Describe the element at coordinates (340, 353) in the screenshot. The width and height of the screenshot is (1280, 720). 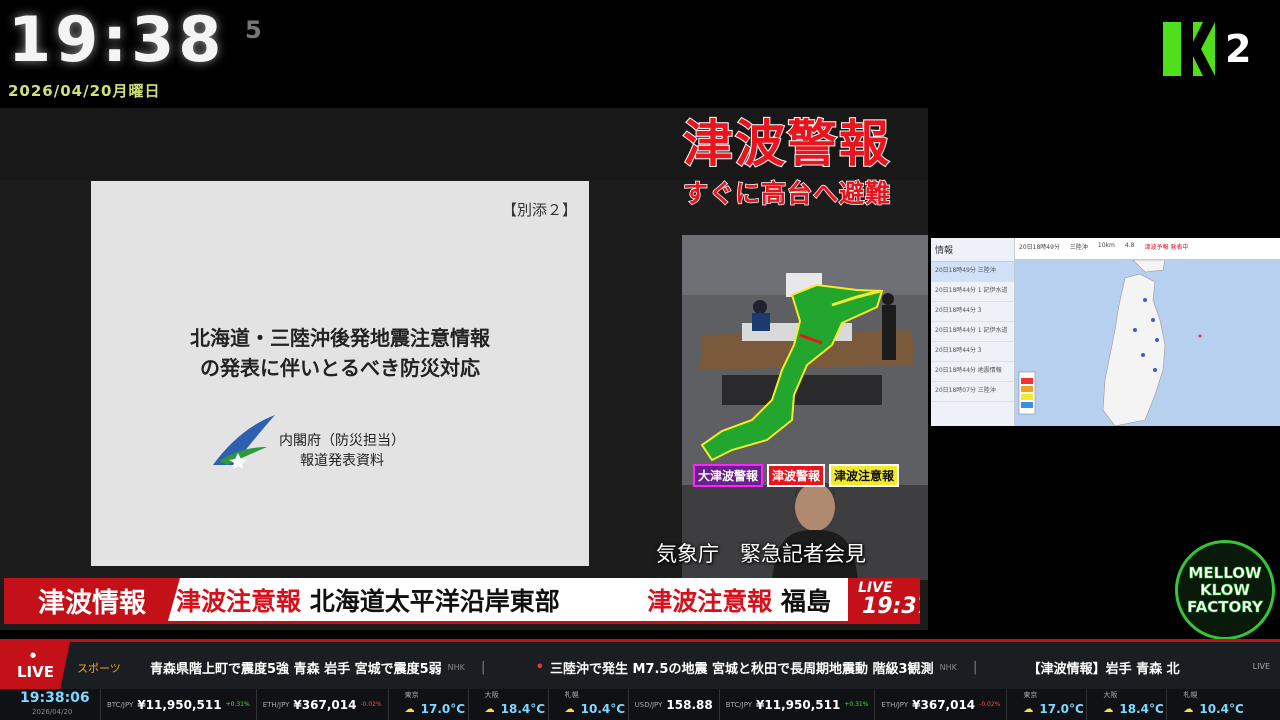
I see `slide-title: 北海道・三陸沖後発地震注意情報 の発表に伴いとるべき防災対応` at that location.